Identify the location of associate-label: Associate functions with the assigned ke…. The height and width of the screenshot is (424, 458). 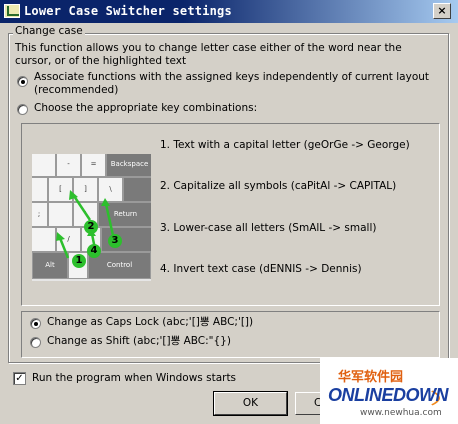
(234, 84).